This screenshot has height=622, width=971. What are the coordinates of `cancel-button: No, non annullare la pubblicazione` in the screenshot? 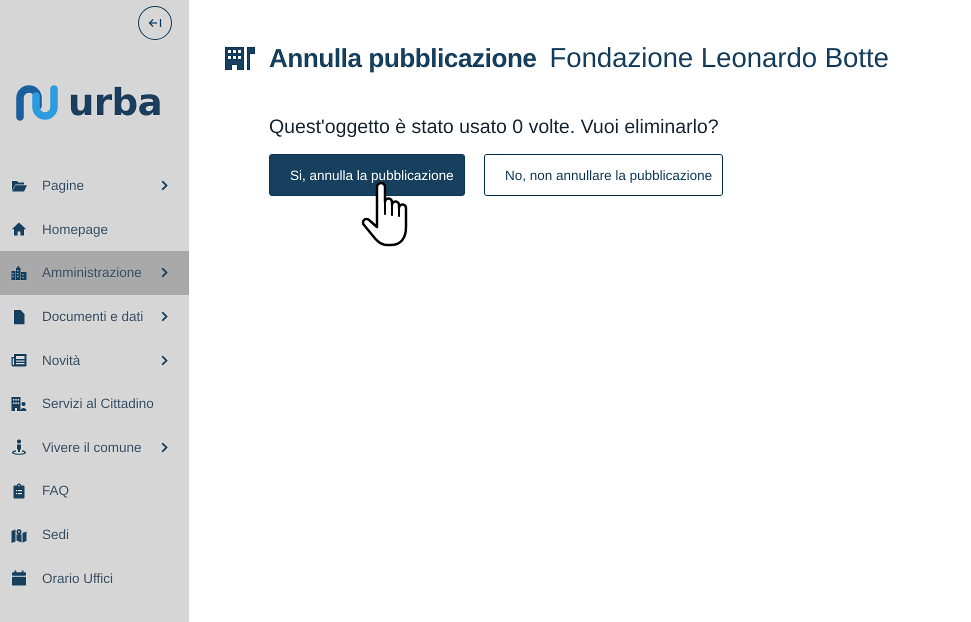 It's located at (603, 175).